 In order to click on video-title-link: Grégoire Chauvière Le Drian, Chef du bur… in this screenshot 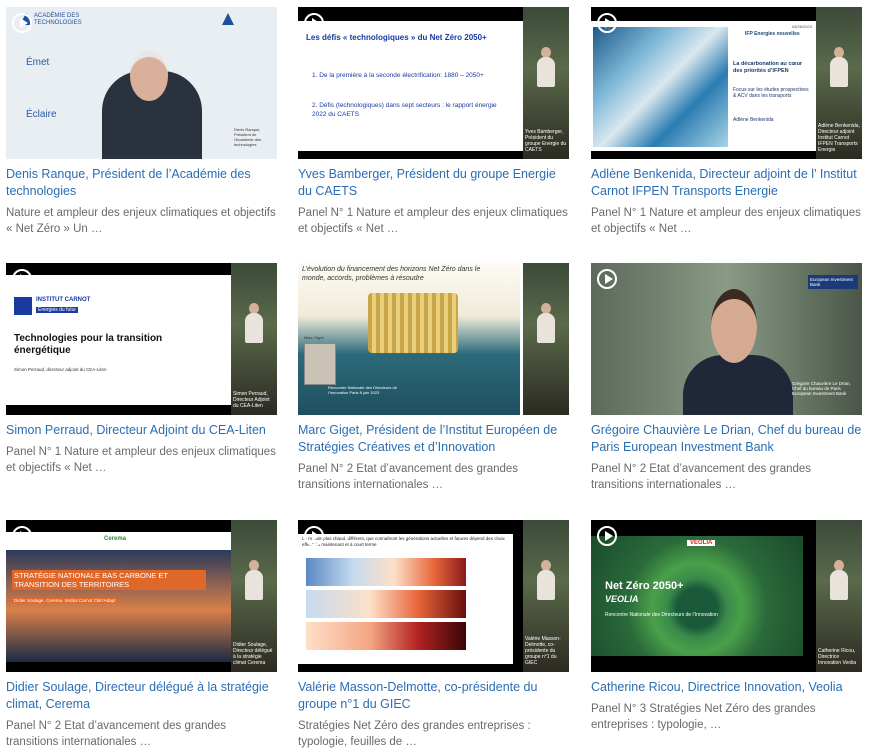, I will do `click(726, 439)`.